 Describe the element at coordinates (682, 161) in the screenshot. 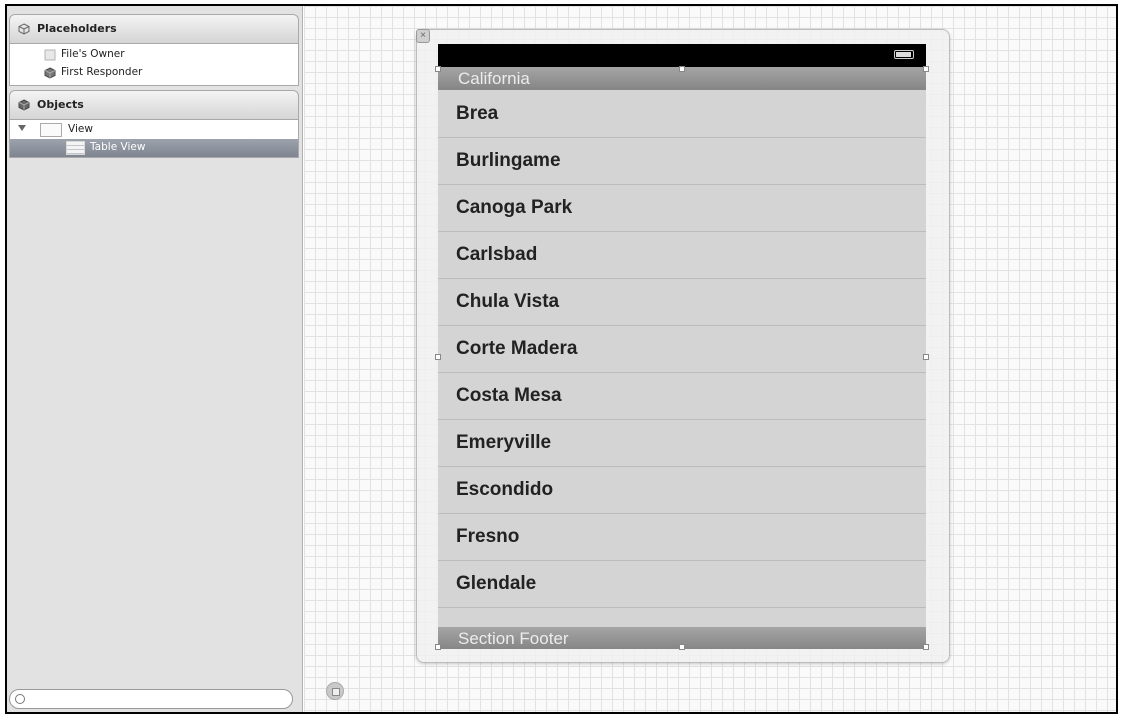

I see `table-cell: Burlingame` at that location.